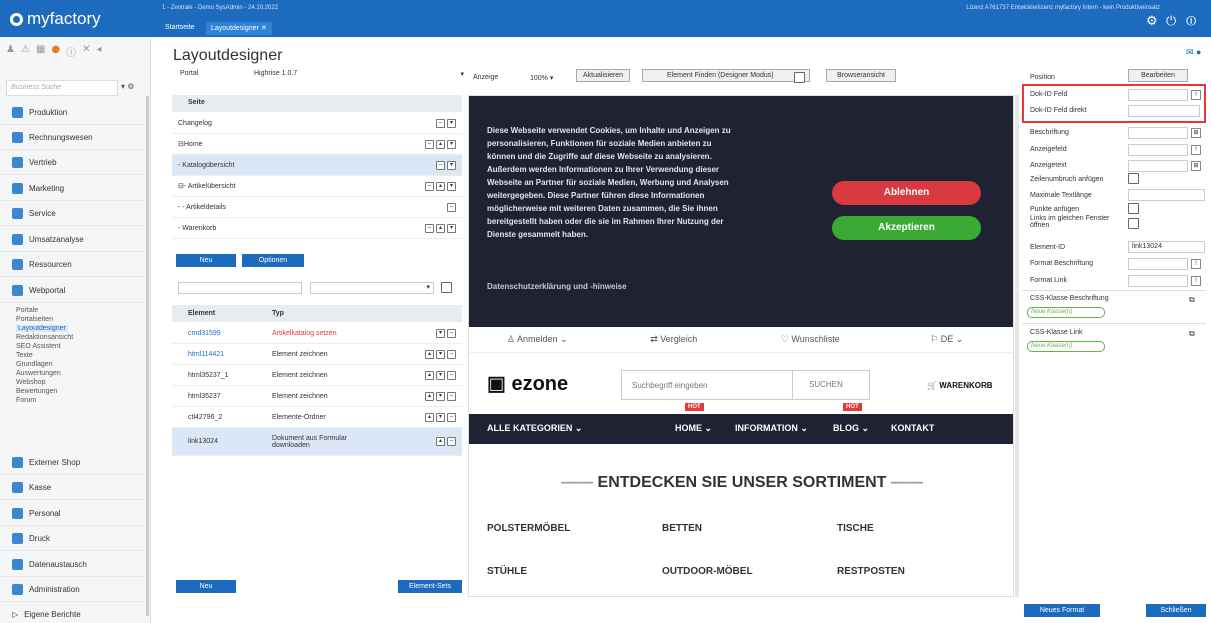 Image resolution: width=1211 pixels, height=623 pixels. I want to click on all-categories-menu: ALLE KATEGORIEN ⌄, so click(534, 428).